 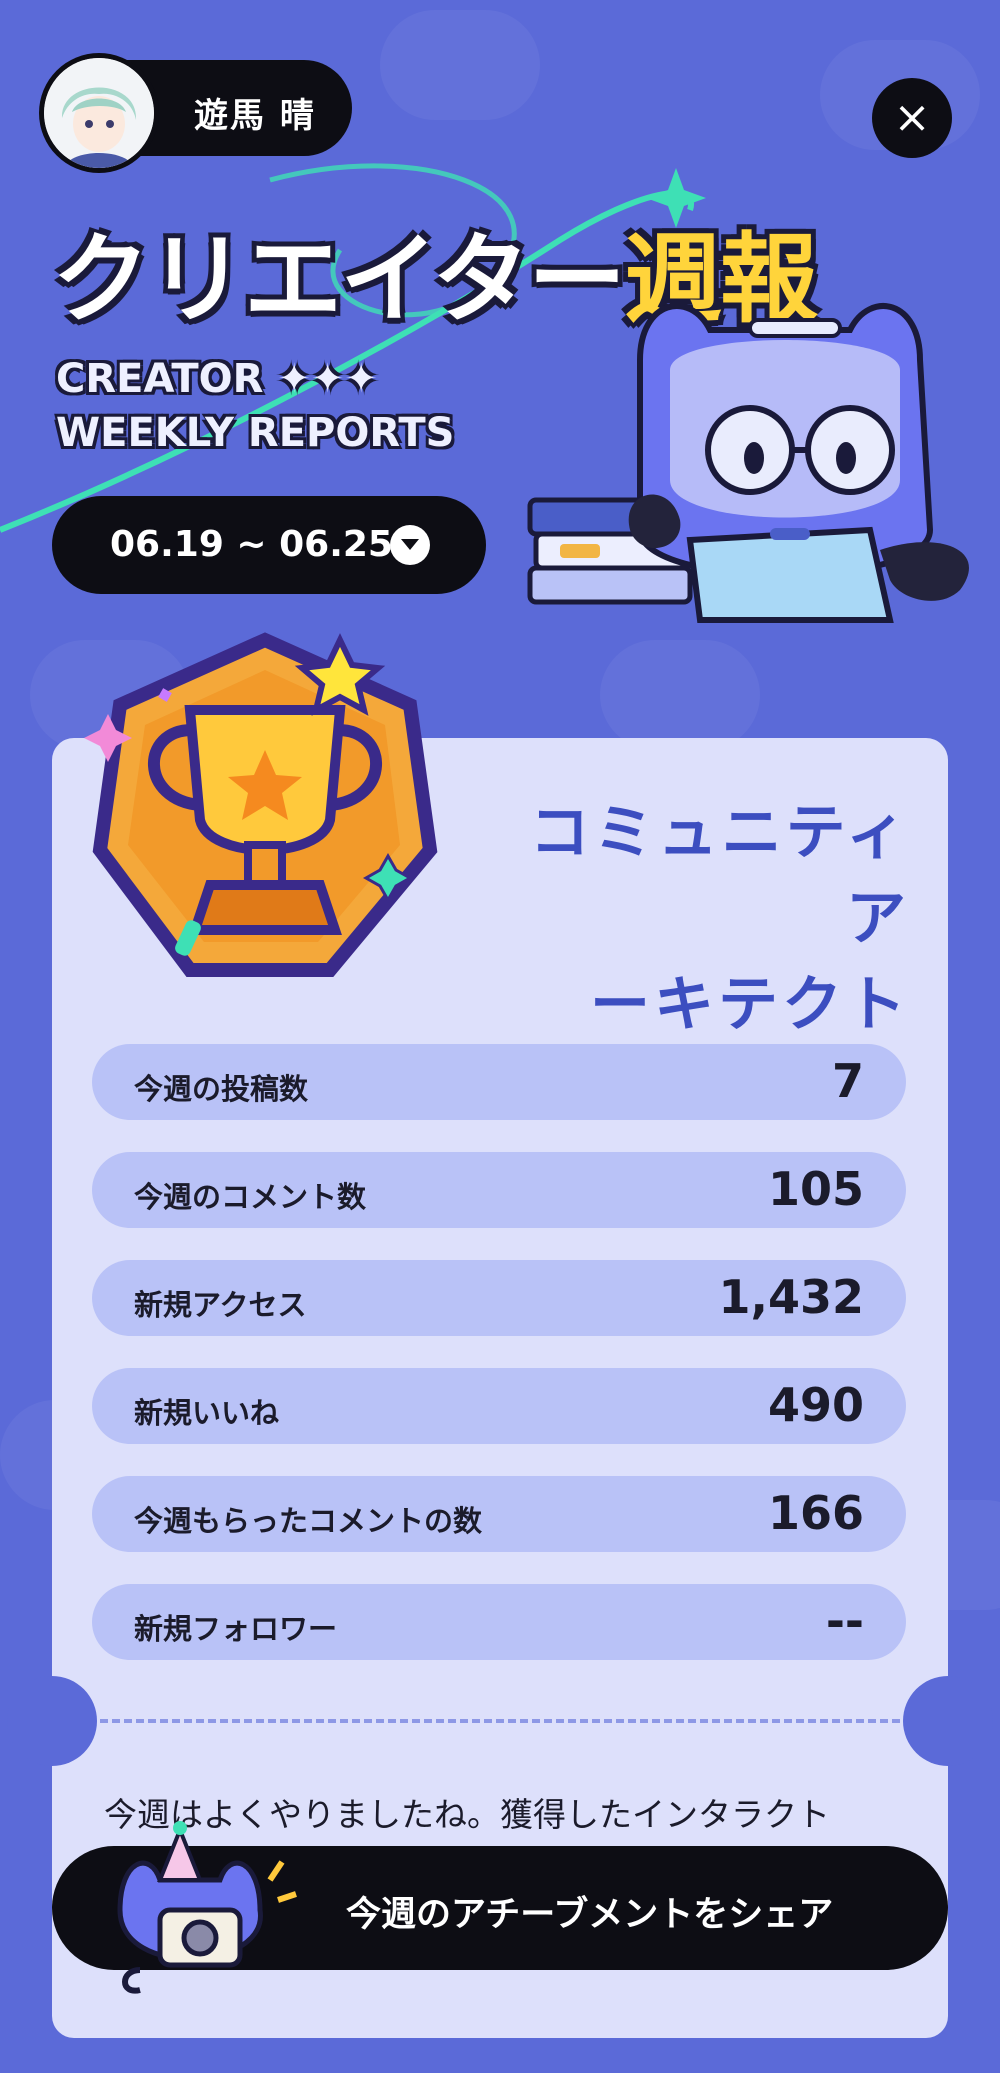 I want to click on stat-row: 今週のコメント数 105, so click(x=499, y=1190).